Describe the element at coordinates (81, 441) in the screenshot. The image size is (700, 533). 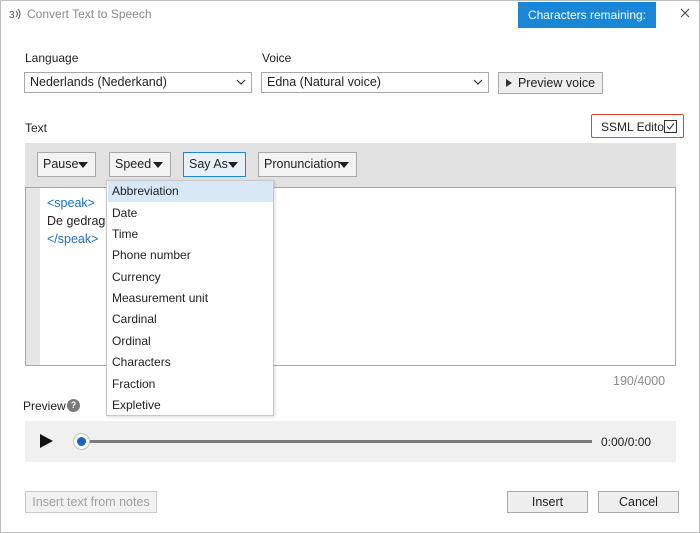
I see `seek-slider-thumb` at that location.